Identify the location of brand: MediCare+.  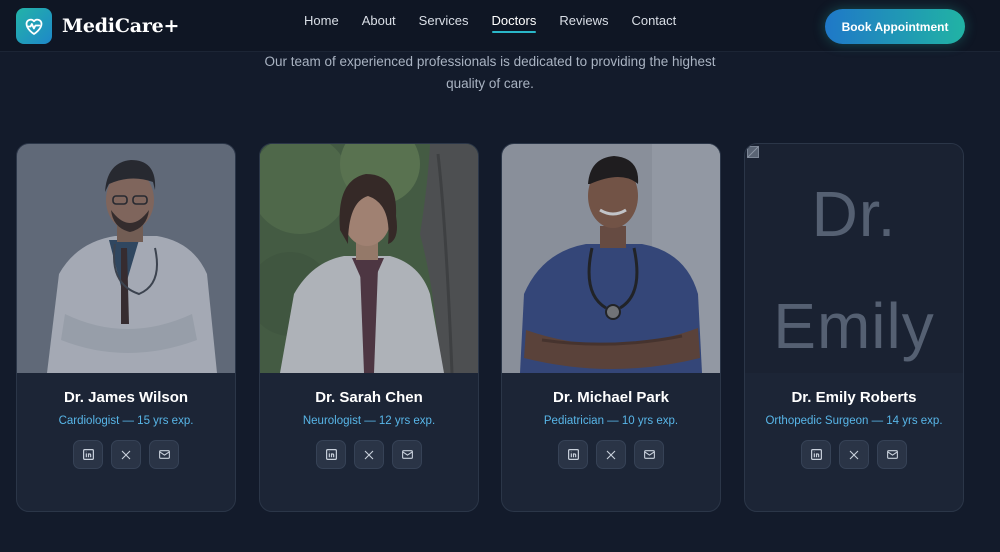
(97, 26).